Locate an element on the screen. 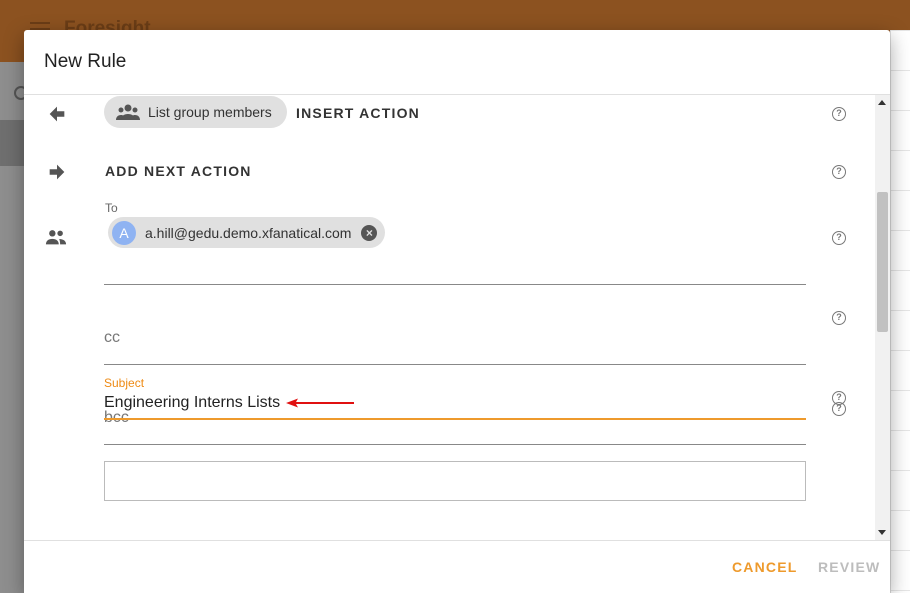 This screenshot has height=593, width=910. subject-label: Subject is located at coordinates (124, 383).